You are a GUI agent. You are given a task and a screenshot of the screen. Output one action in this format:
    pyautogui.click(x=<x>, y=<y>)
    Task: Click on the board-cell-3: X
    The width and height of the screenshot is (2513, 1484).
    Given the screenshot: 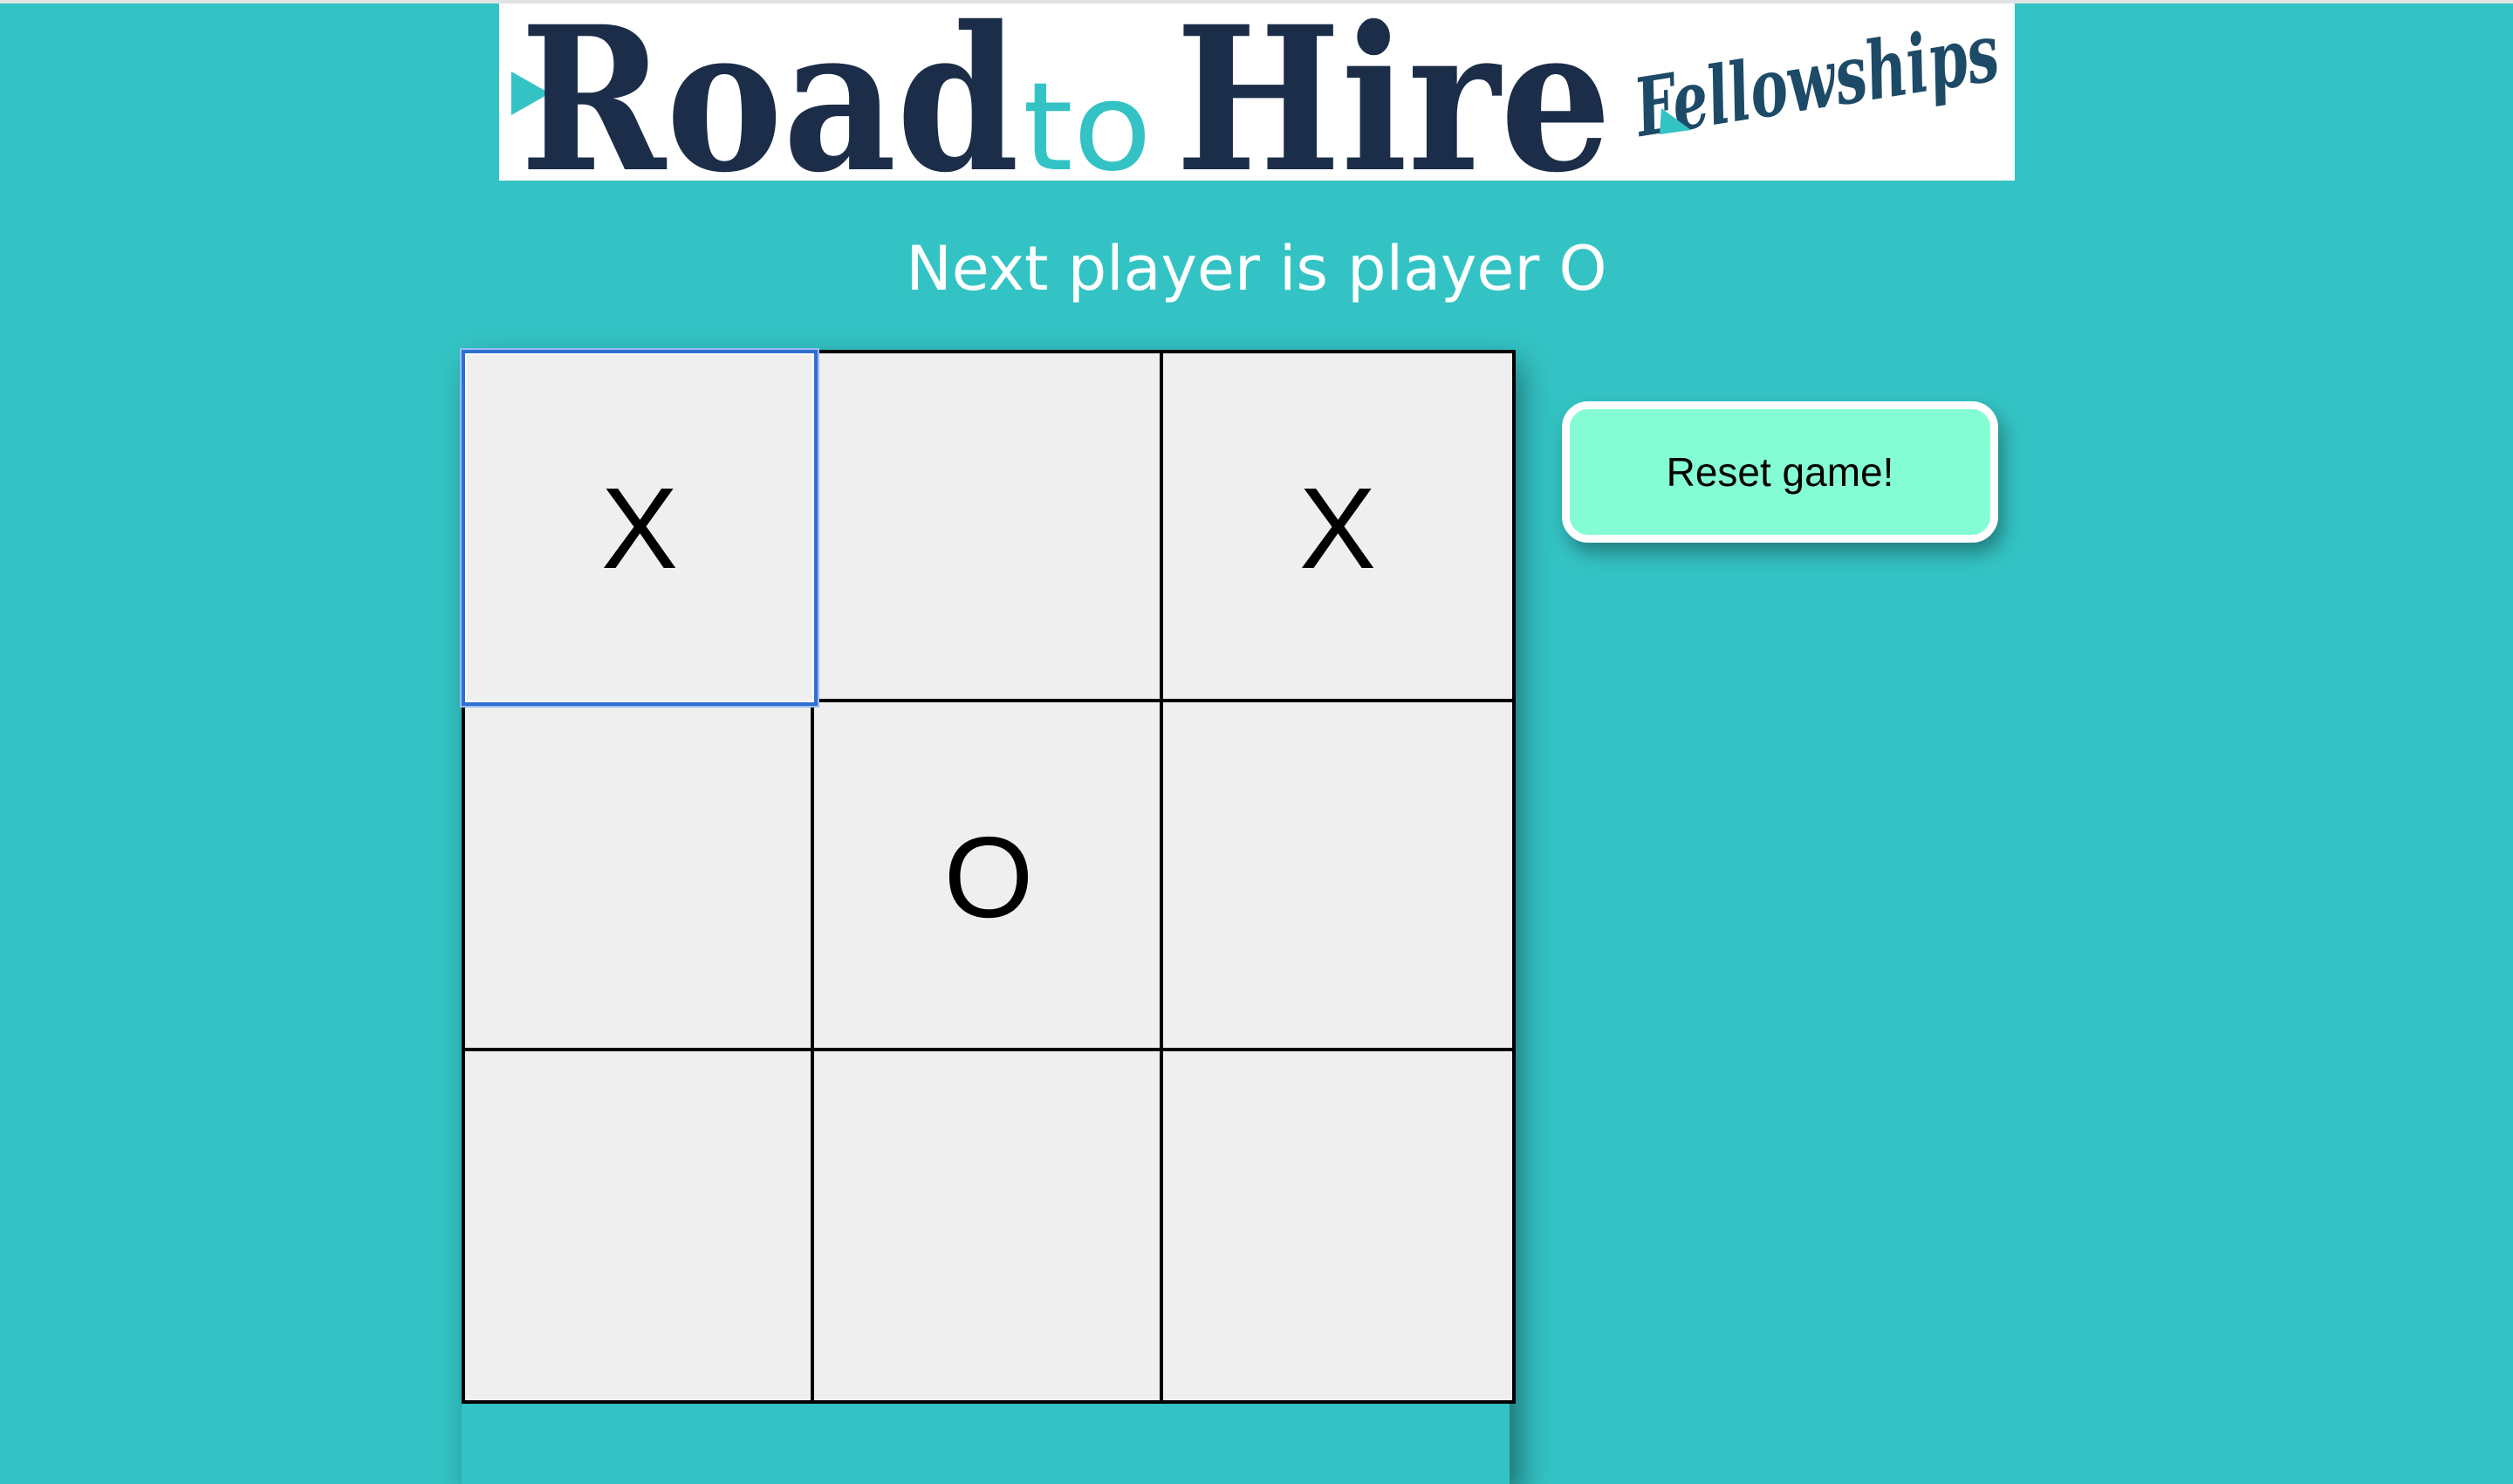 What is the action you would take?
    pyautogui.click(x=1338, y=528)
    